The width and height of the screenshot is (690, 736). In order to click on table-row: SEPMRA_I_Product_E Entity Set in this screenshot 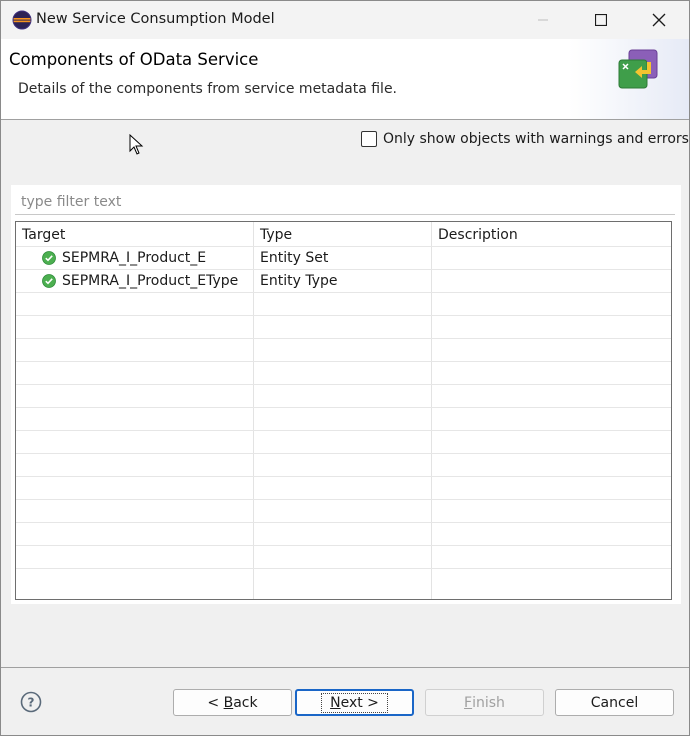, I will do `click(343, 257)`.